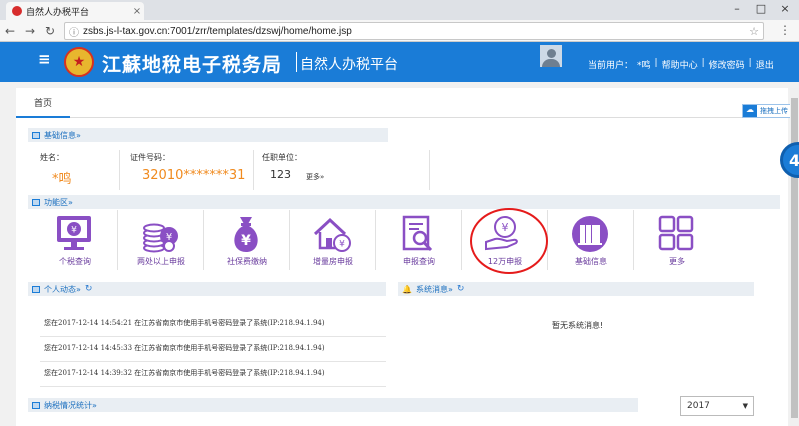 The height and width of the screenshot is (426, 799). What do you see at coordinates (761, 8) in the screenshot?
I see `window-maximize-icon: □` at bounding box center [761, 8].